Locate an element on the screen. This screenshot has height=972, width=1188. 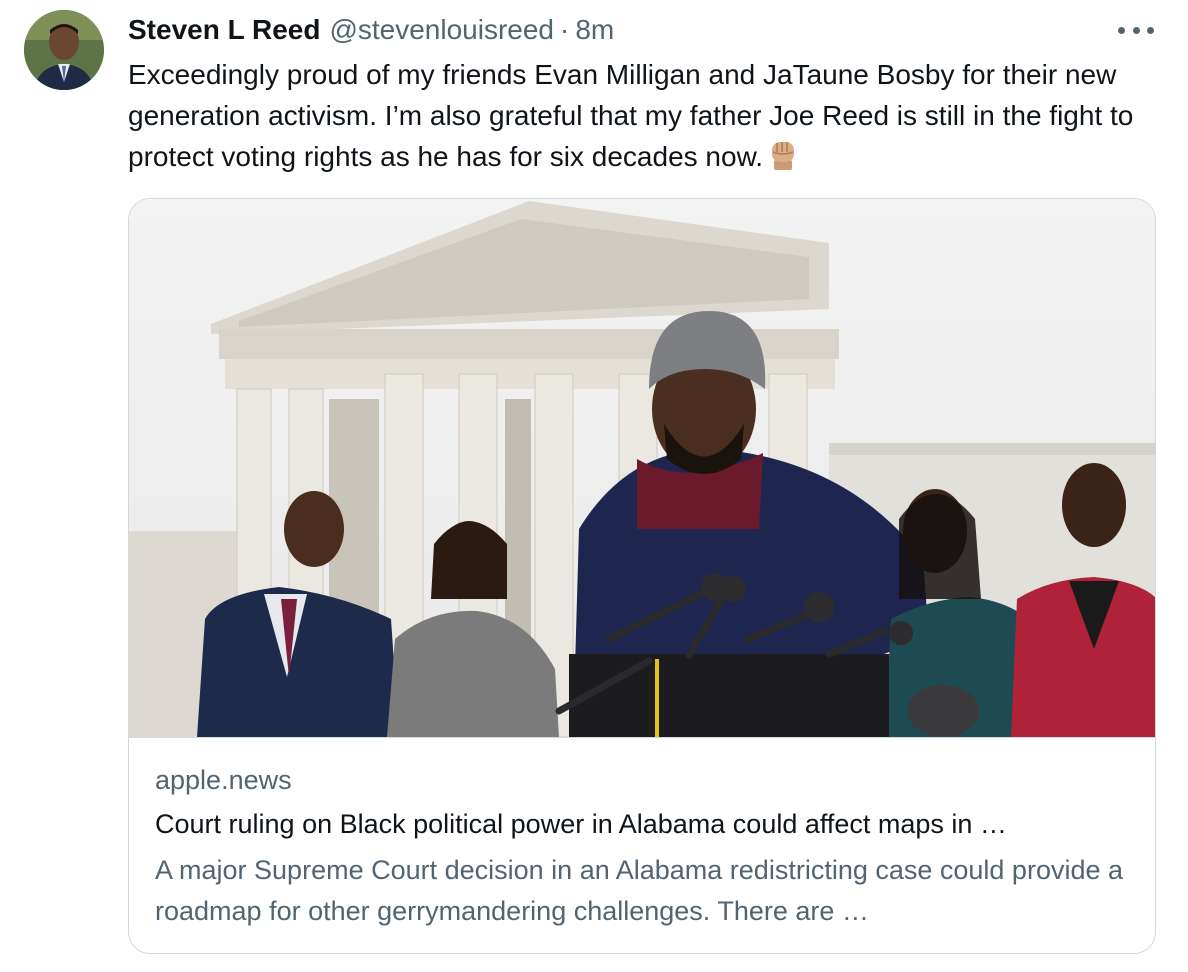
author-display-name: Steven L Reed is located at coordinates (224, 30).